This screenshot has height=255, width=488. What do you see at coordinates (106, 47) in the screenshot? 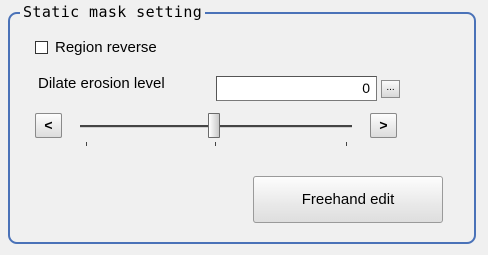
I see `region-reverse-label: Region reverse` at bounding box center [106, 47].